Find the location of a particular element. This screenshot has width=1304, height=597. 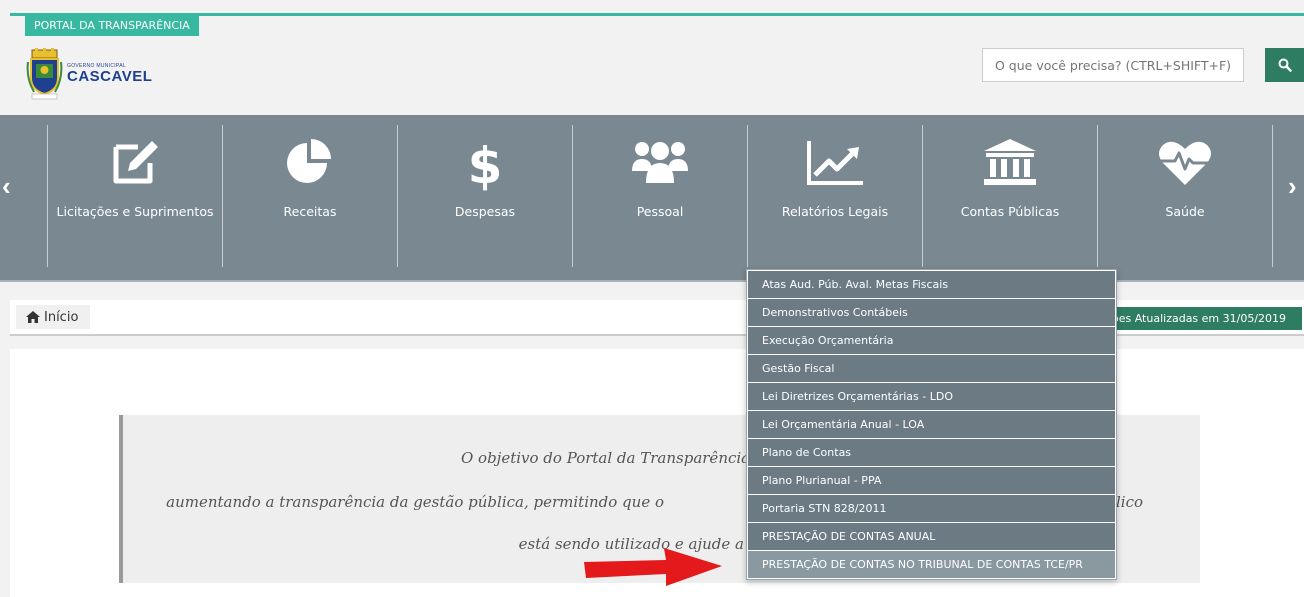

search-icon is located at coordinates (1285, 65).